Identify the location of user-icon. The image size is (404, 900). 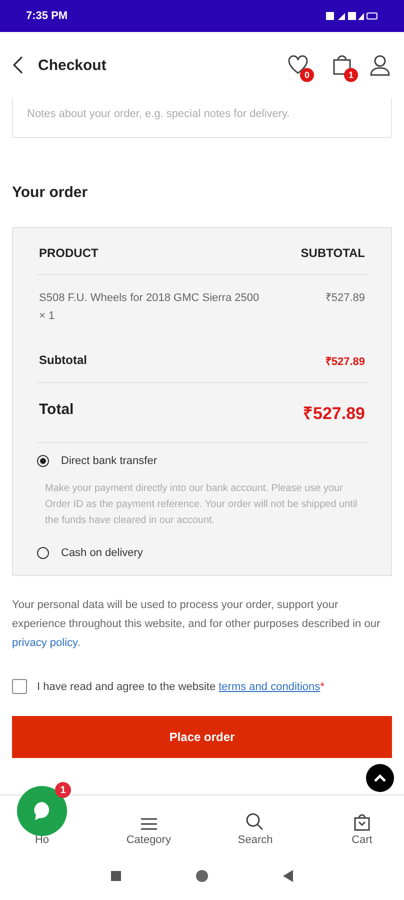
(380, 65).